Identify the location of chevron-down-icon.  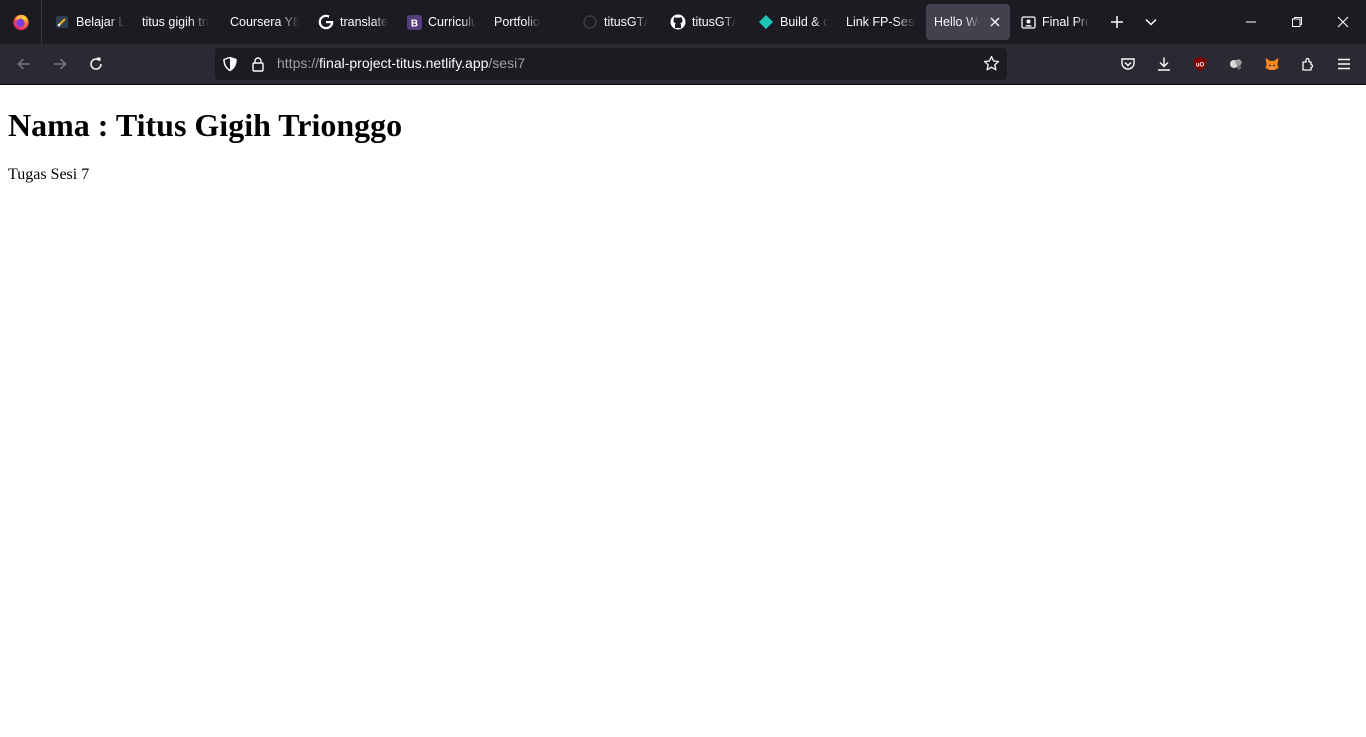
(1151, 22).